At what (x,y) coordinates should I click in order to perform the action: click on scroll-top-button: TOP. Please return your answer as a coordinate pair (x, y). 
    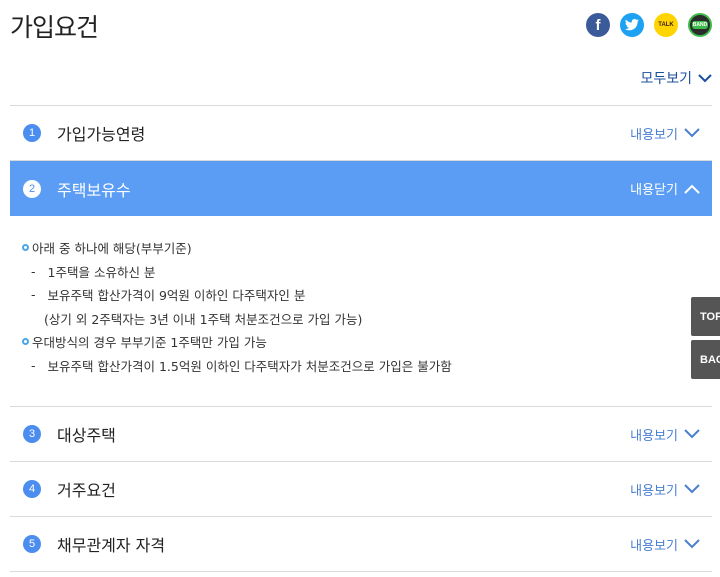
    Looking at the image, I should click on (705, 316).